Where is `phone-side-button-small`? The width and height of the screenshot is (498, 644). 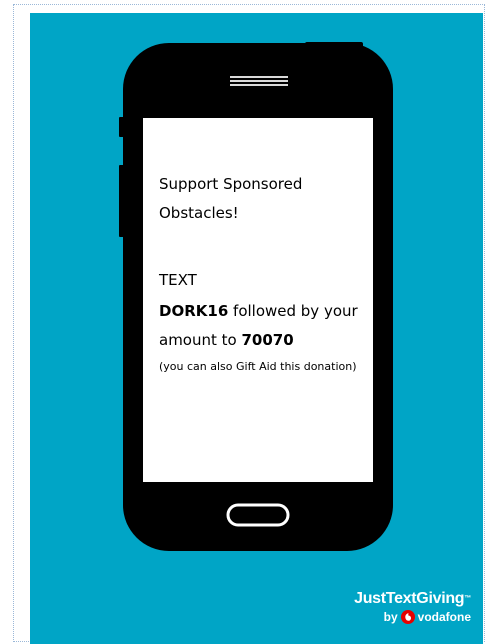
phone-side-button-small is located at coordinates (122, 127).